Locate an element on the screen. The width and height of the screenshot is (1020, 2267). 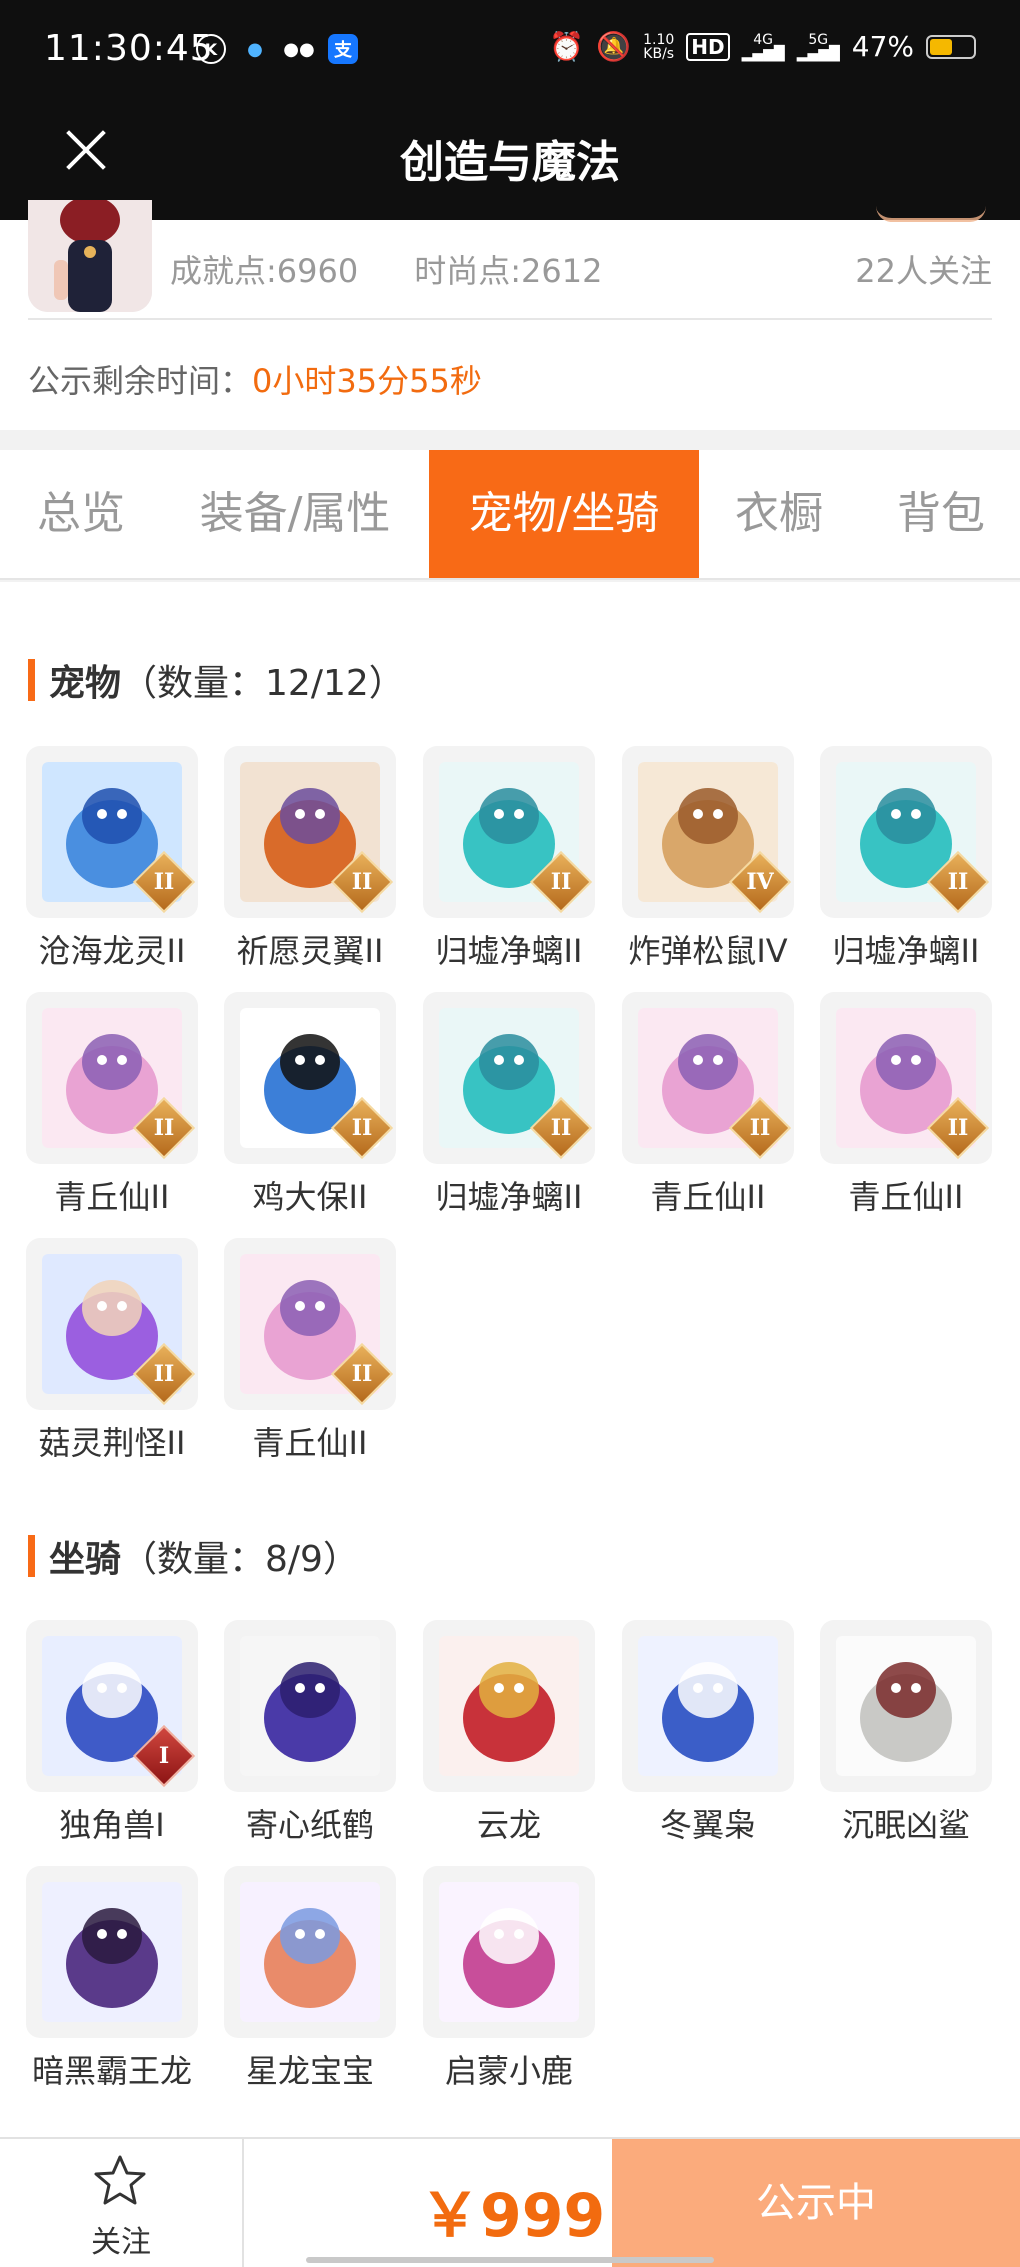
mount-name: 云龙 is located at coordinates (508, 1825).